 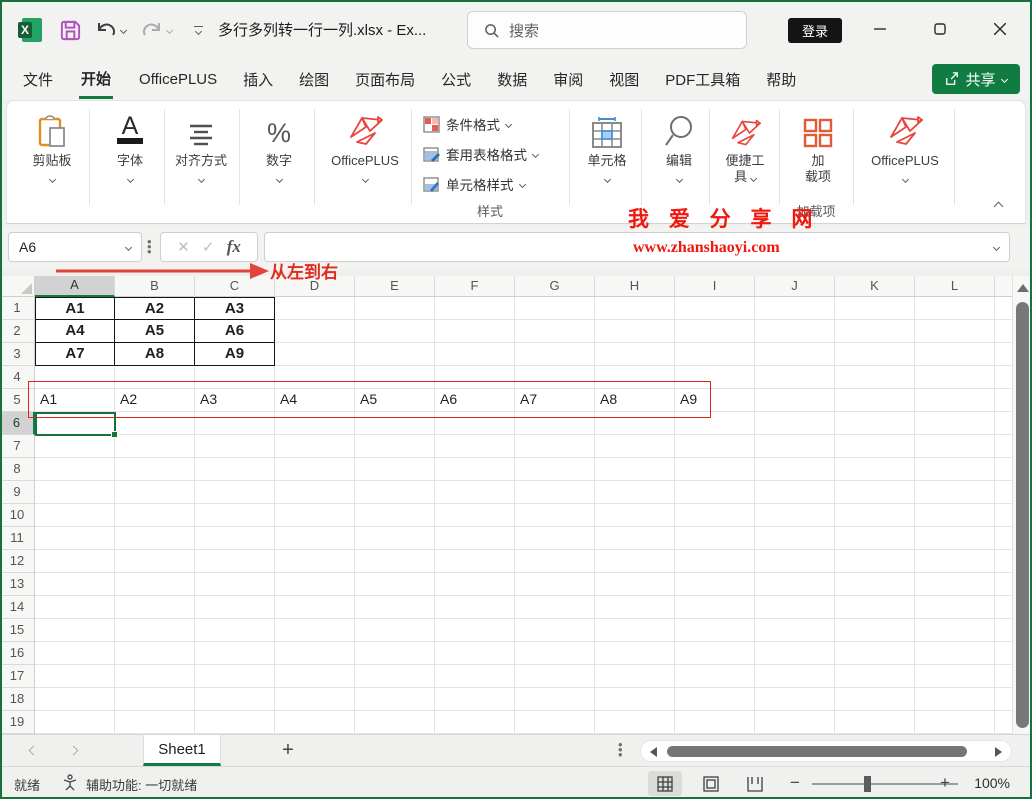 What do you see at coordinates (875, 584) in the screenshot?
I see `cell-K13` at bounding box center [875, 584].